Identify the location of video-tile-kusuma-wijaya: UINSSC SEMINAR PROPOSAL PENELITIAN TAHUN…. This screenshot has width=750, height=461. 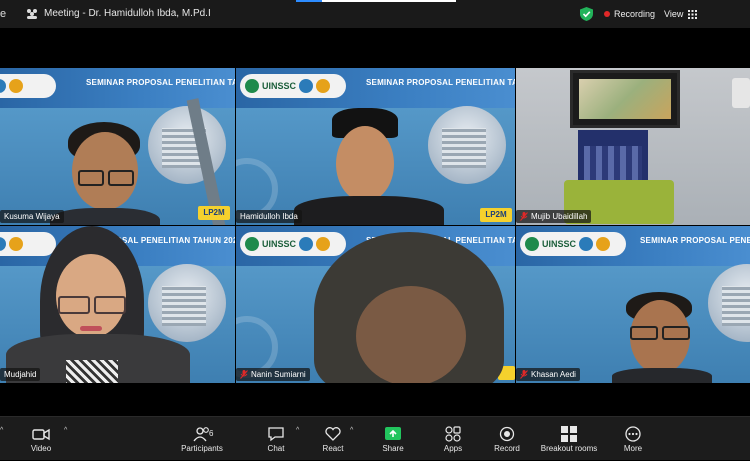
(117, 146).